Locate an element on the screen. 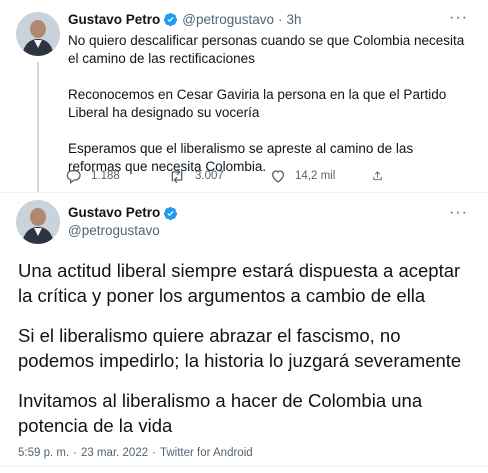 The height and width of the screenshot is (473, 488). like-icon is located at coordinates (278, 176).